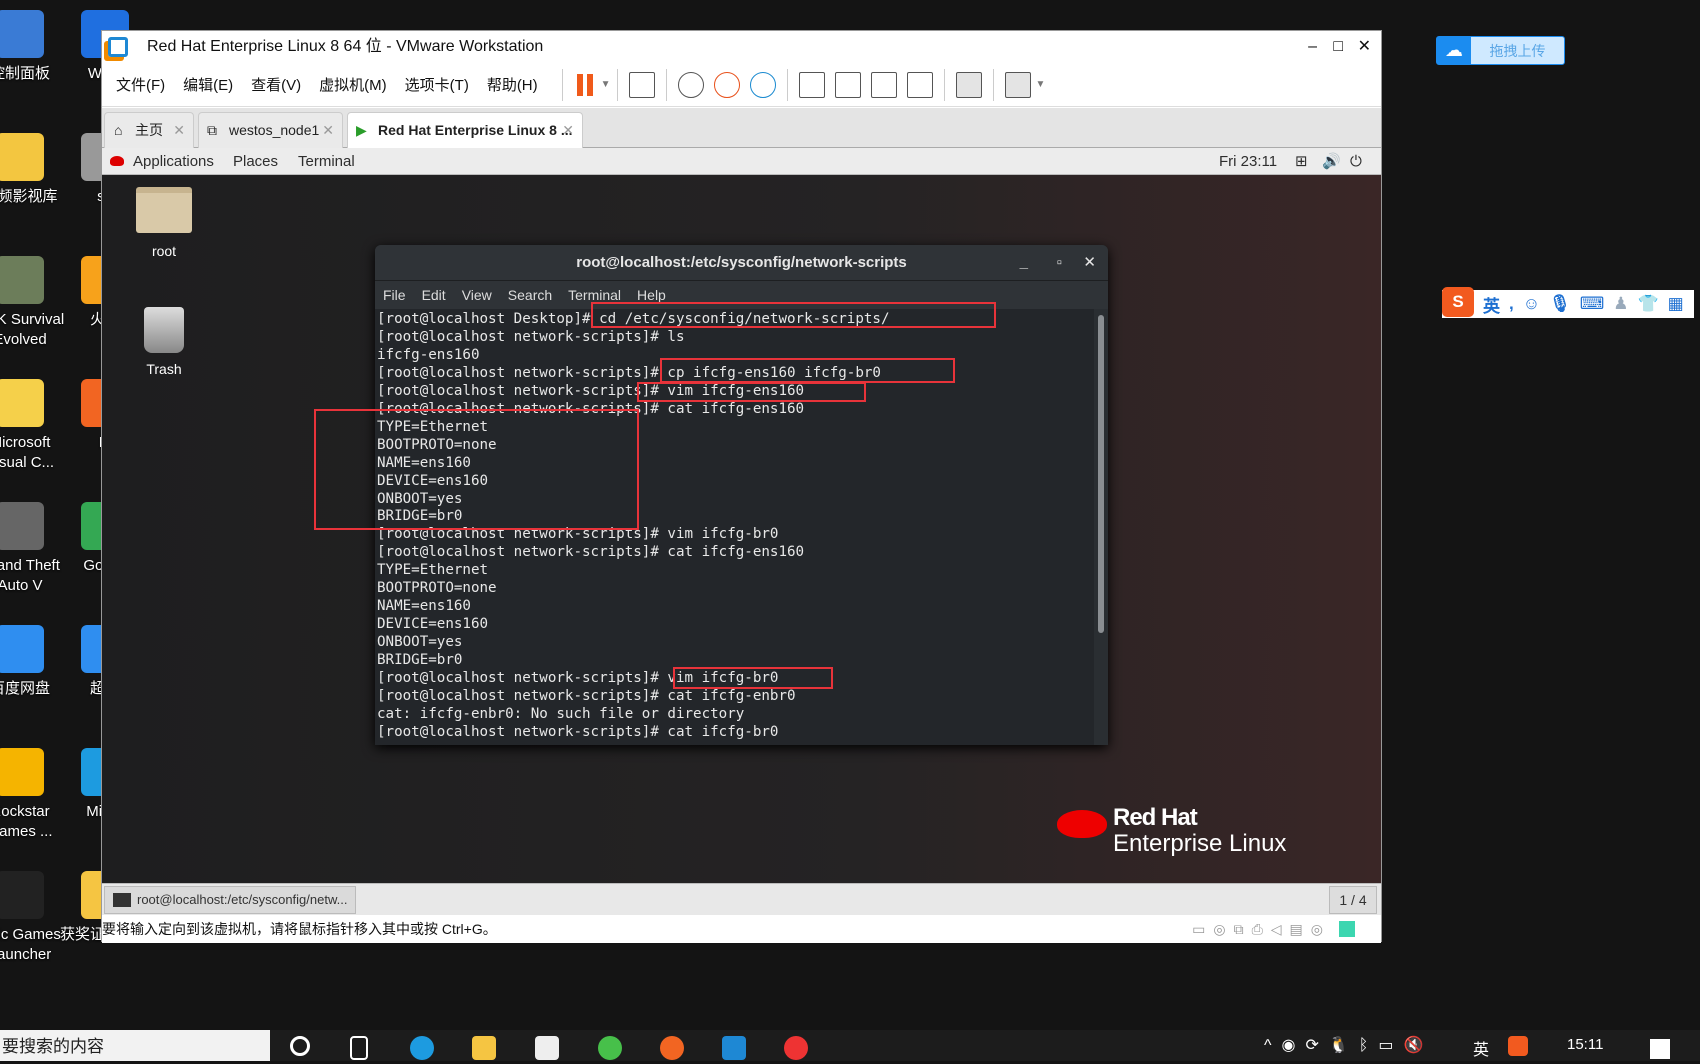  I want to click on baidu-upload-button: ☁ 拖拽上传, so click(1500, 50).